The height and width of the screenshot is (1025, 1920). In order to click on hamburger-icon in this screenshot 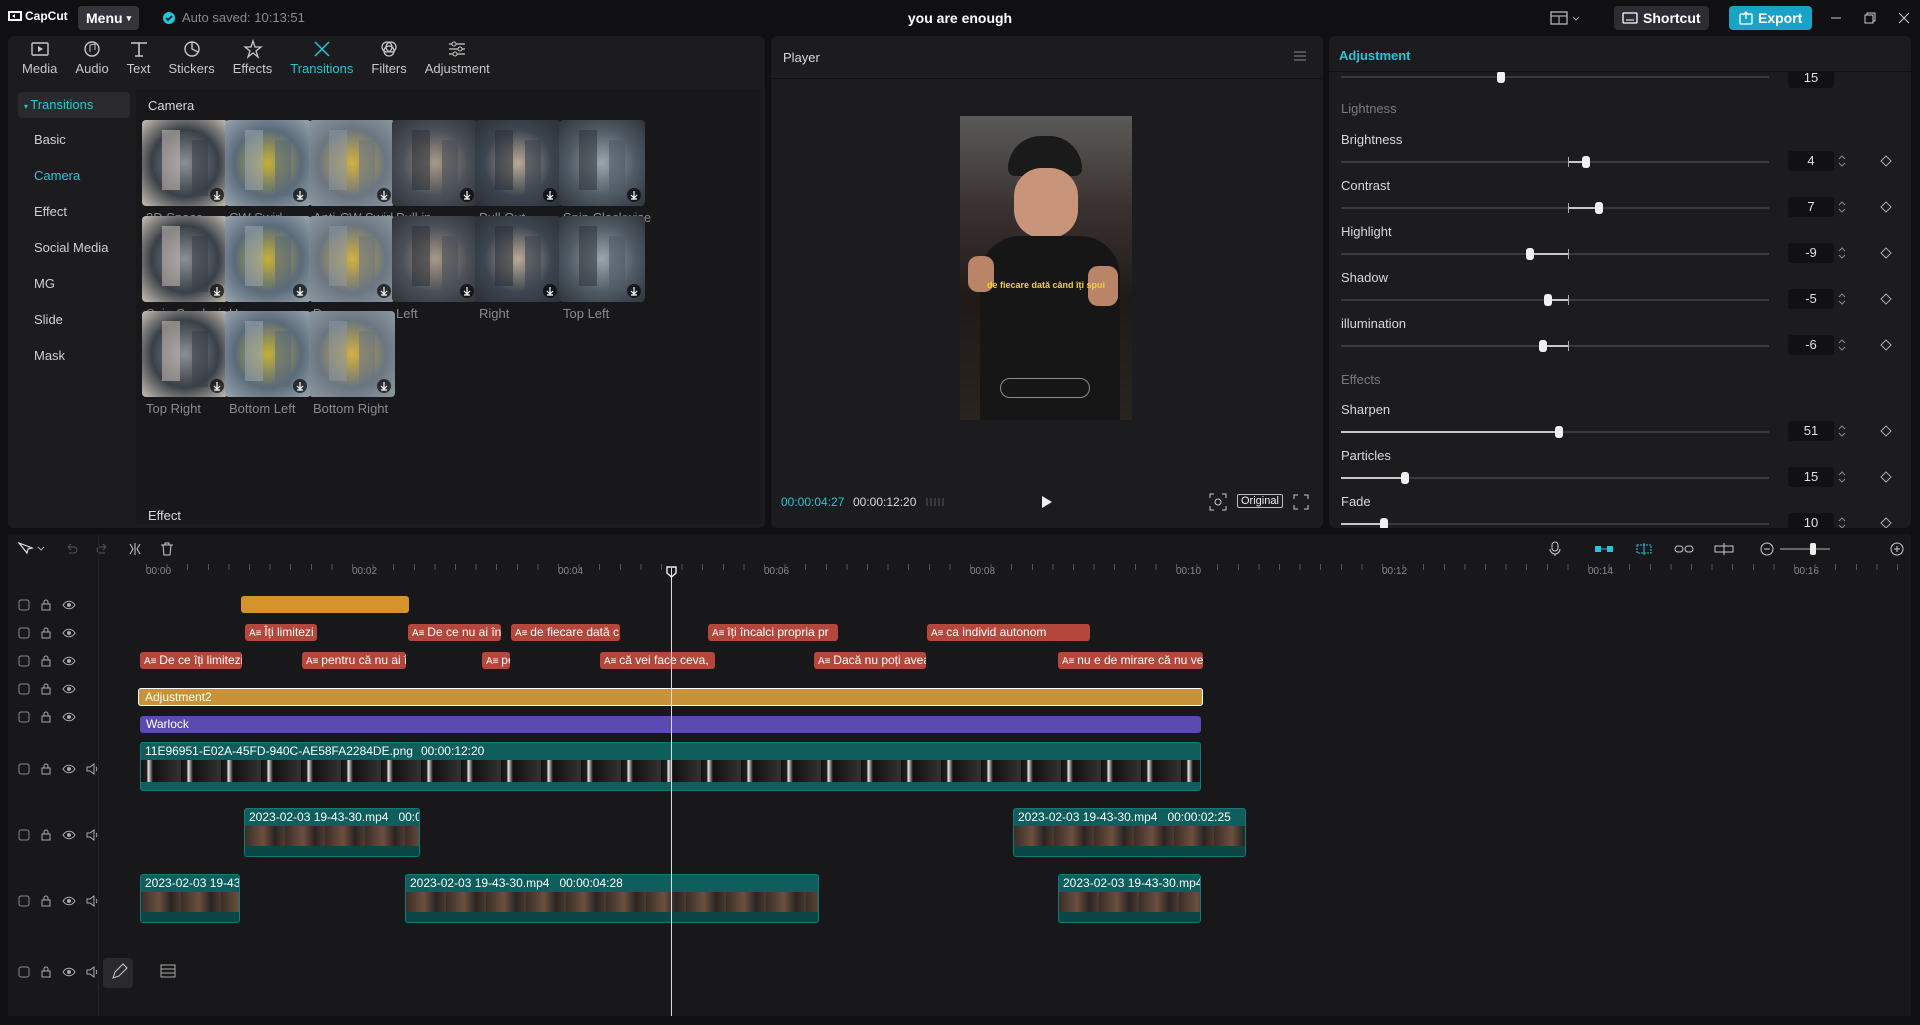, I will do `click(1300, 56)`.